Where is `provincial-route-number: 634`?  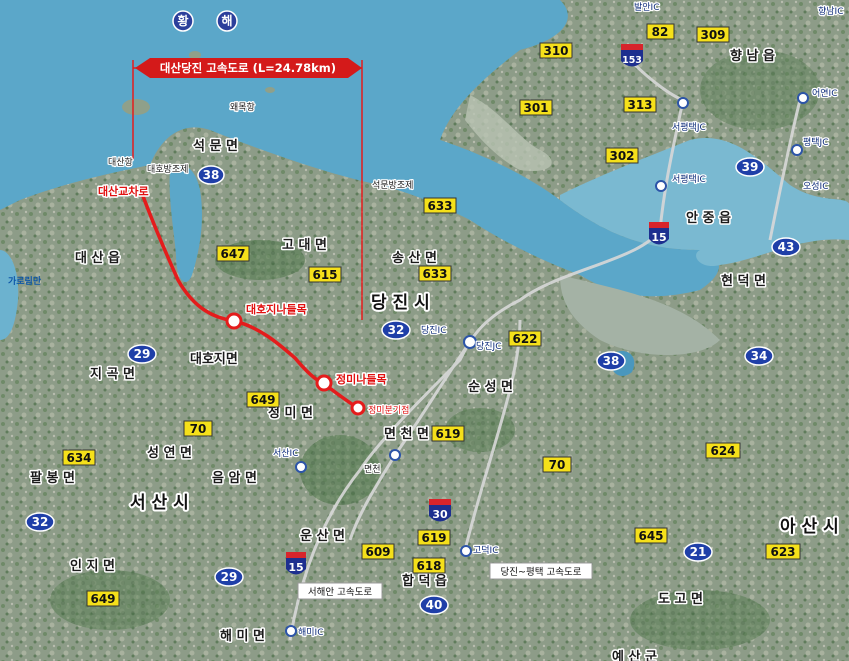 provincial-route-number: 634 is located at coordinates (78, 458).